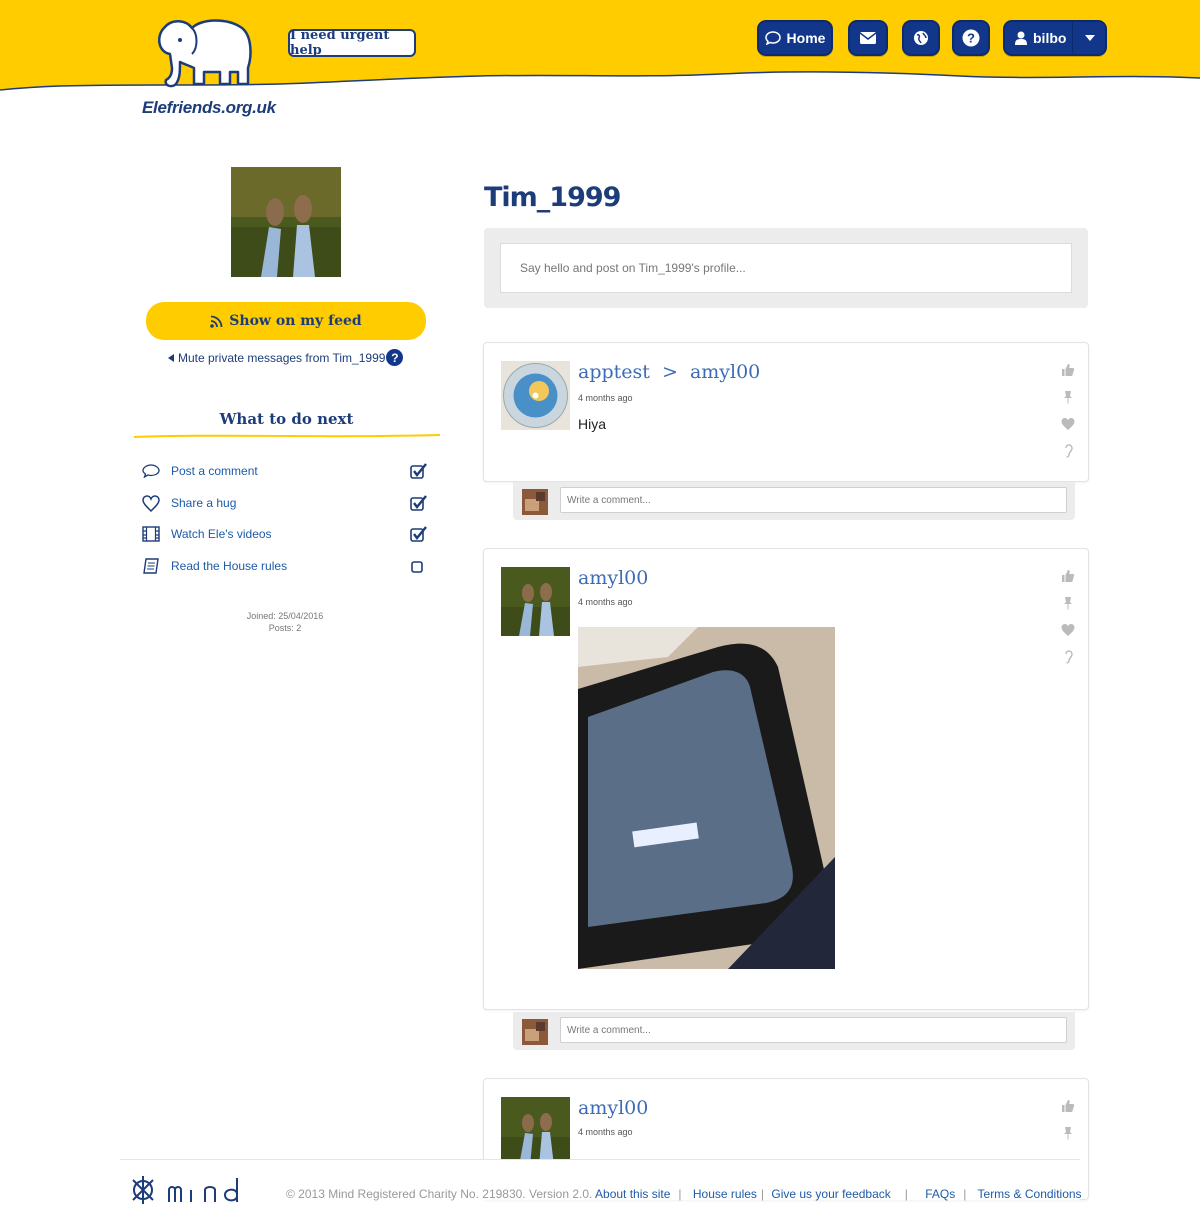 The height and width of the screenshot is (1208, 1200). I want to click on yellow-underline, so click(287, 436).